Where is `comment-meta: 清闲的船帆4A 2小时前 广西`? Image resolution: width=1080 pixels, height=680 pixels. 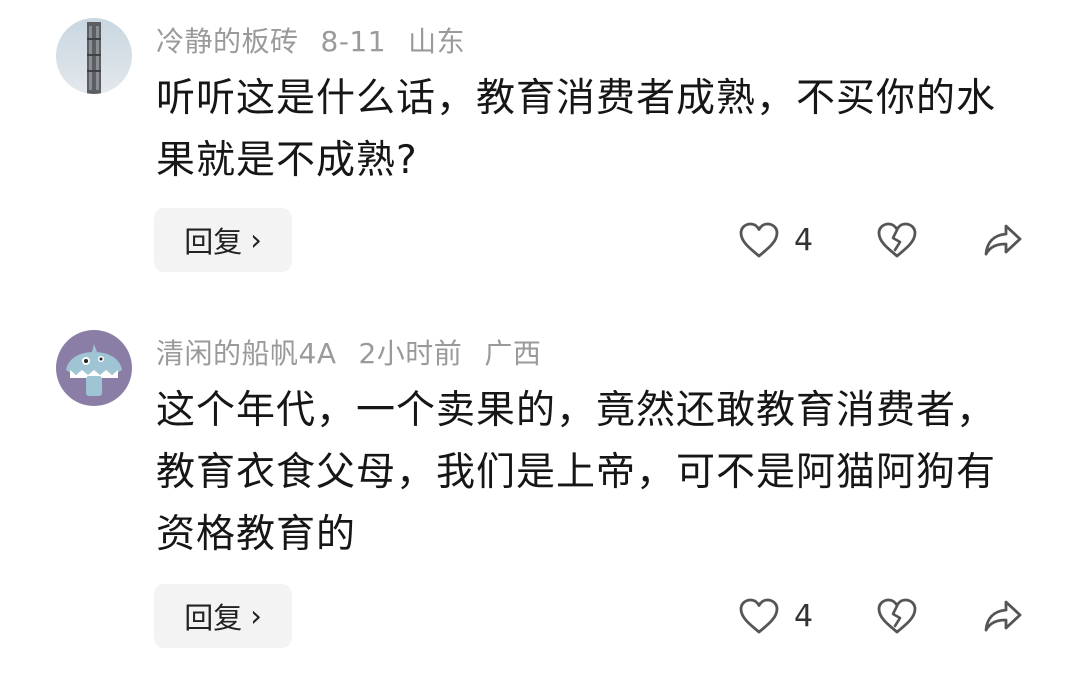 comment-meta: 清闲的船帆4A 2小时前 广西 is located at coordinates (359, 352).